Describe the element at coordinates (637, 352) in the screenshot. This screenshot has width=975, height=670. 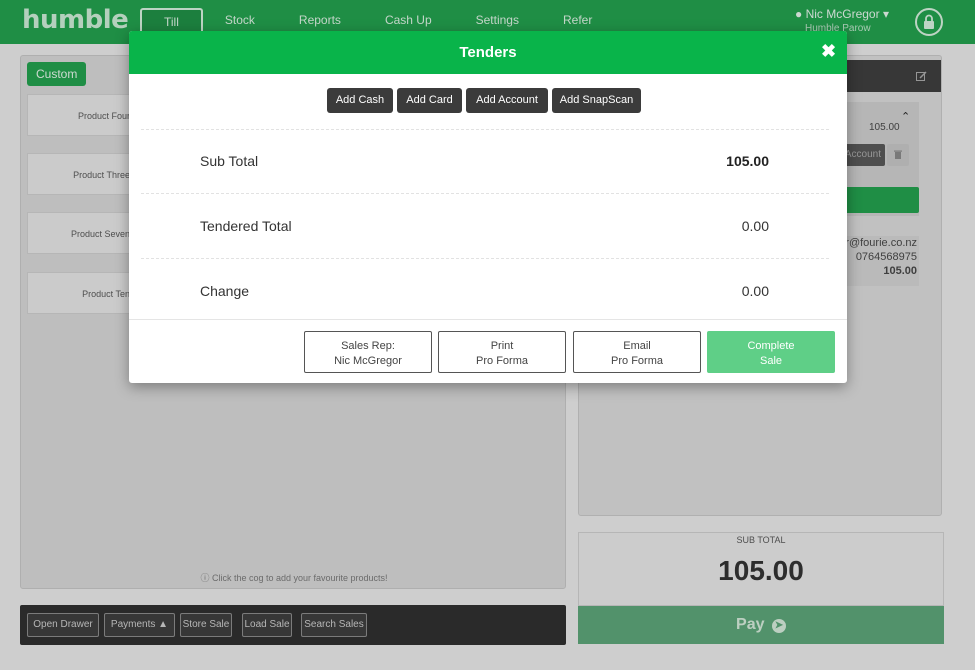
I see `email-pro-forma-button: Email Pro Forma` at that location.